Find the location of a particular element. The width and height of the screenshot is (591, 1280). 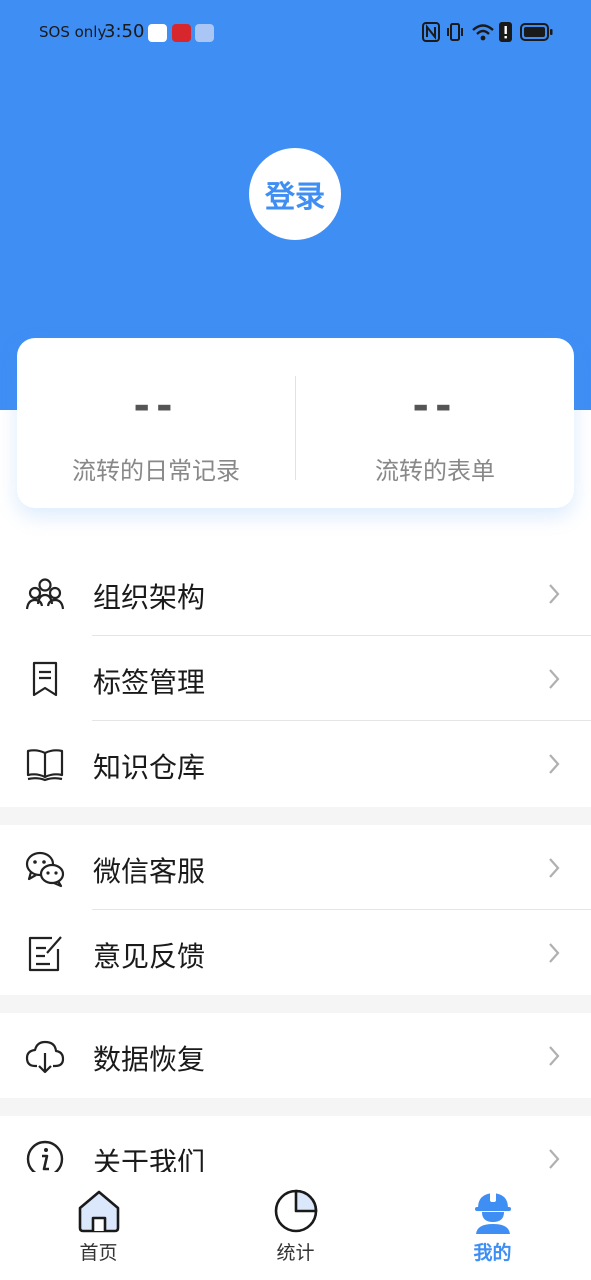

nav-mine: 我的 is located at coordinates (492, 1226).